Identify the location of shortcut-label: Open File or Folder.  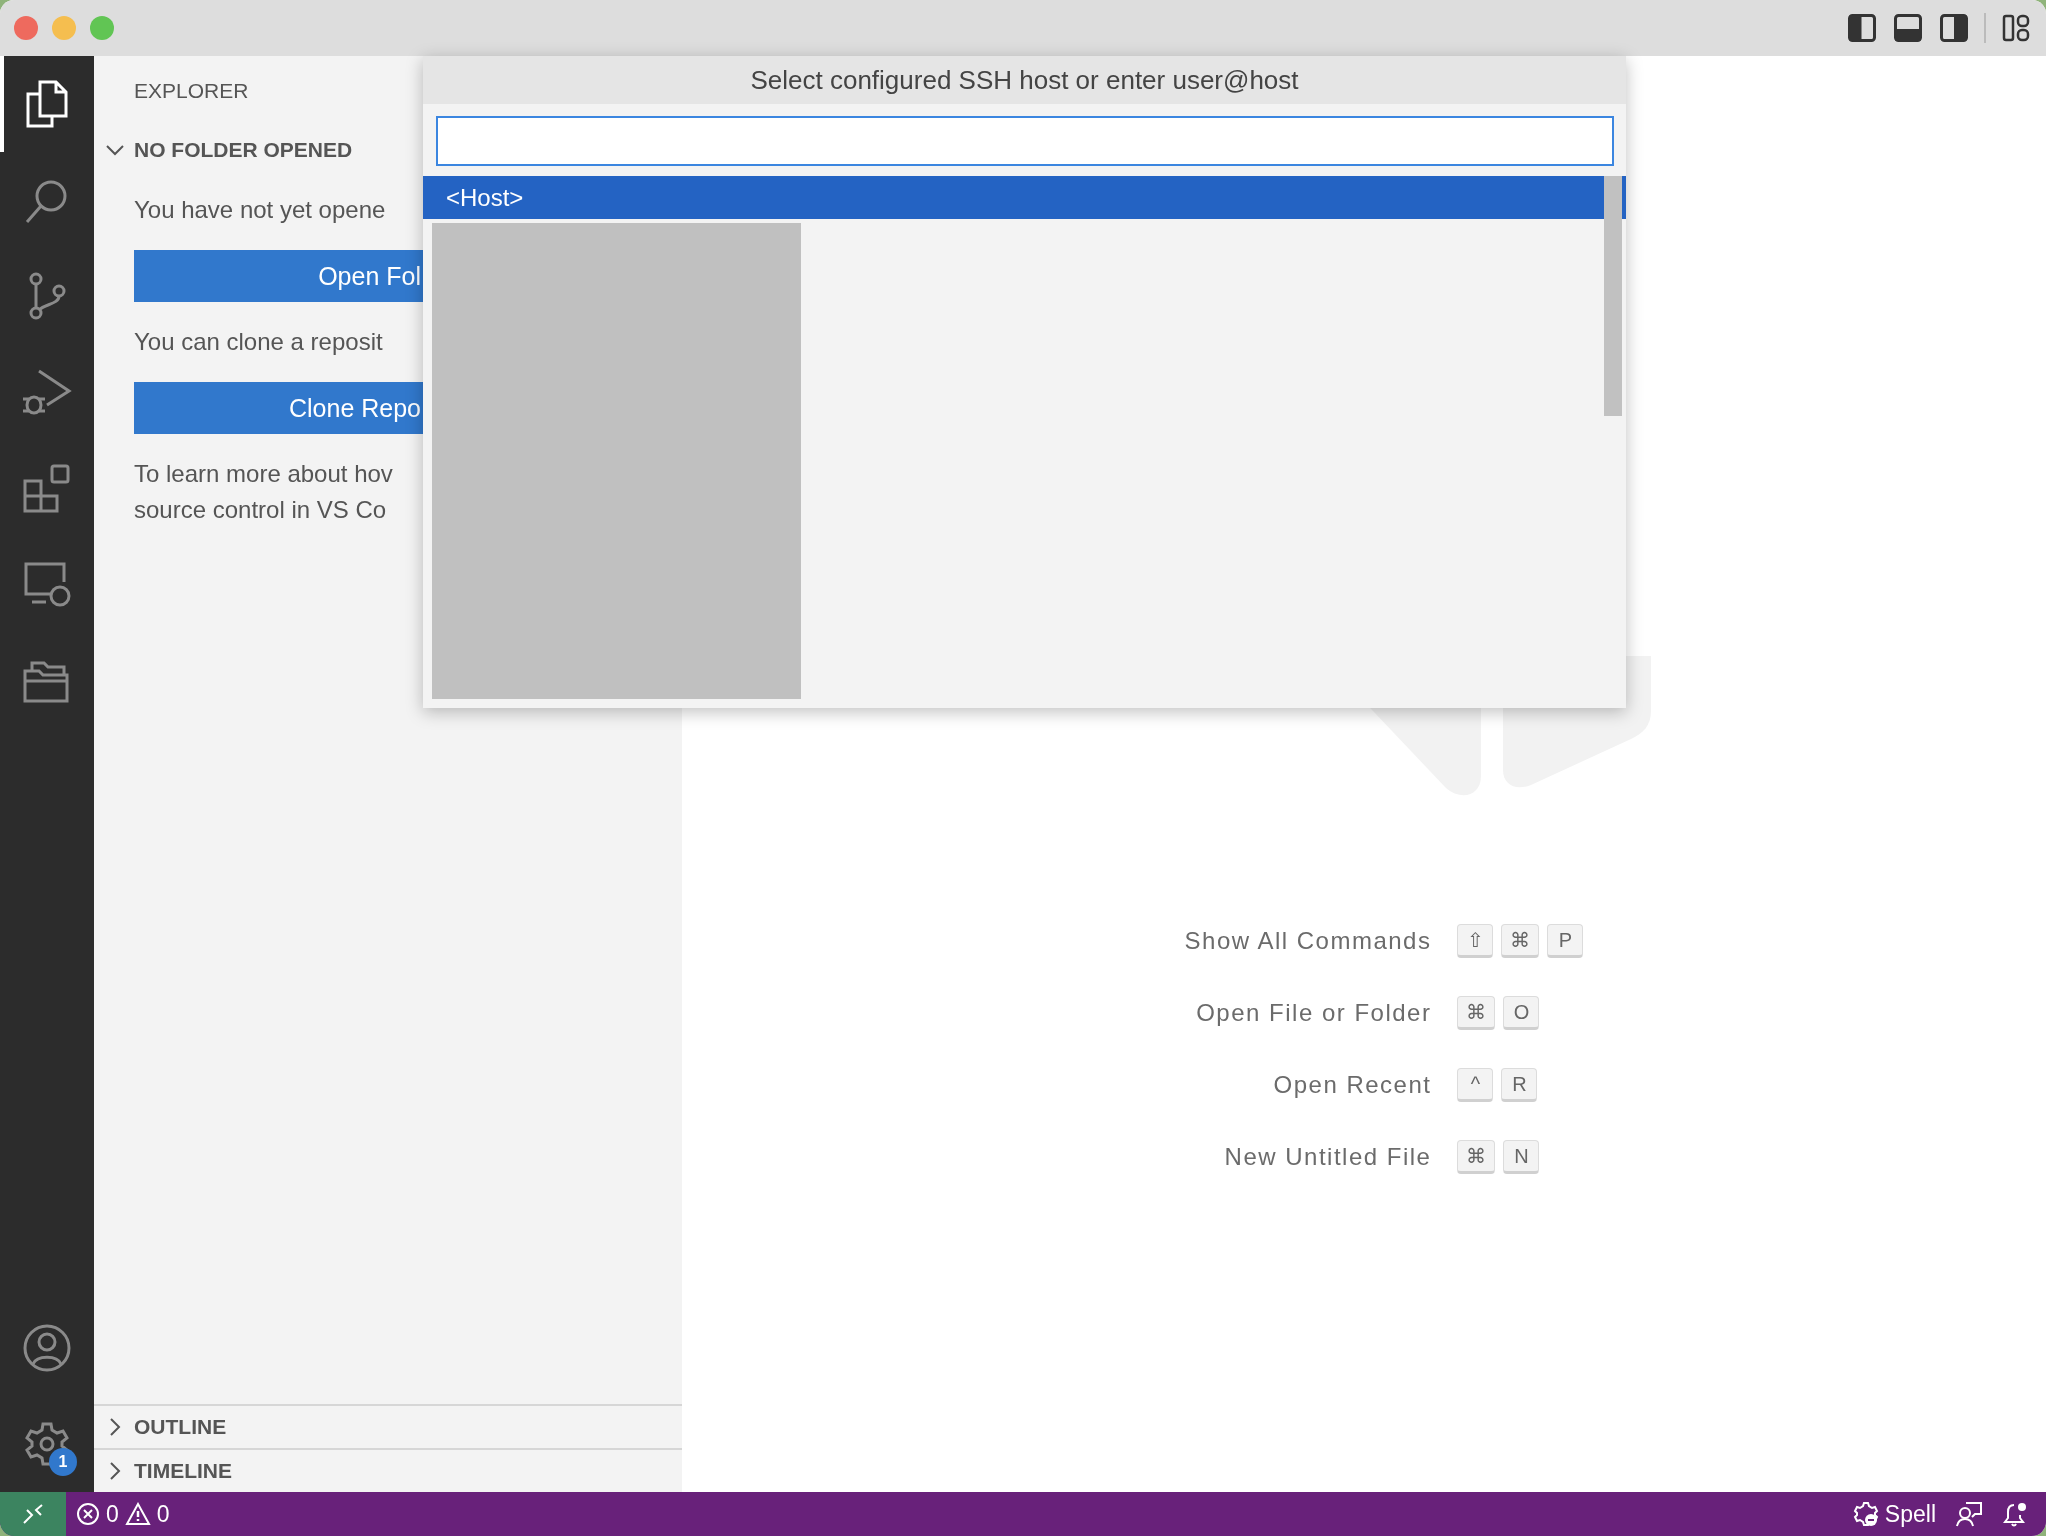
(1313, 1013).